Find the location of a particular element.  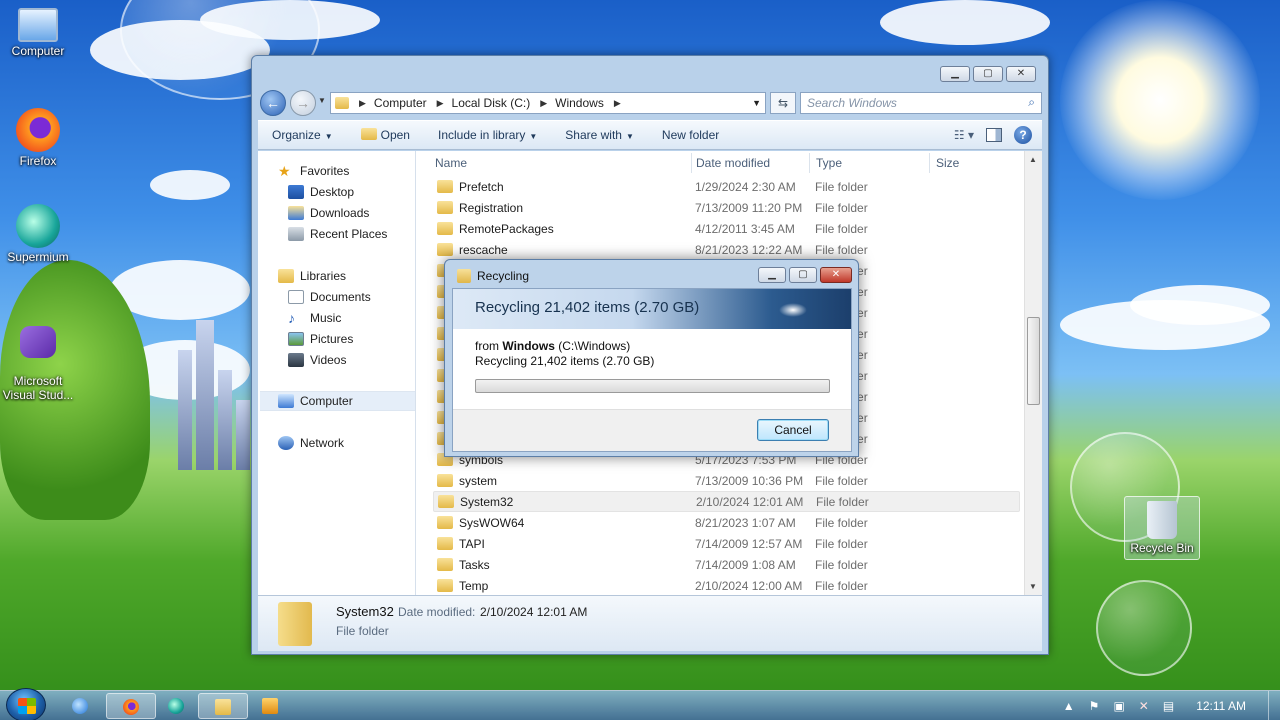

close-button: ✕ is located at coordinates (1021, 74).